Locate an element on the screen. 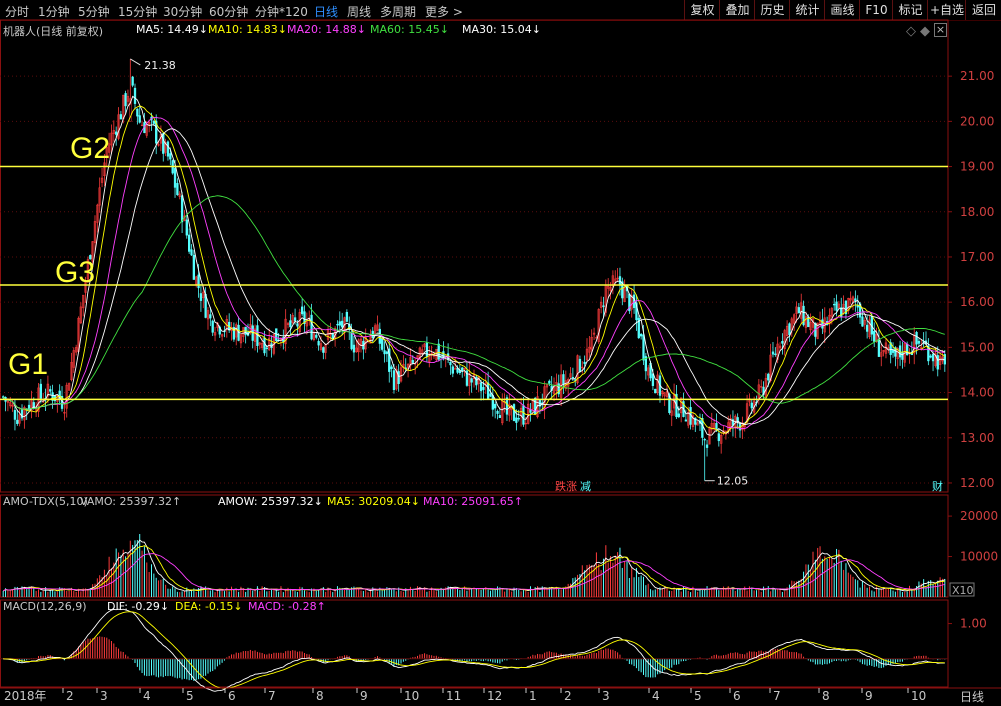 The image size is (1001, 706). diamond-icon: ◇ is located at coordinates (911, 31).